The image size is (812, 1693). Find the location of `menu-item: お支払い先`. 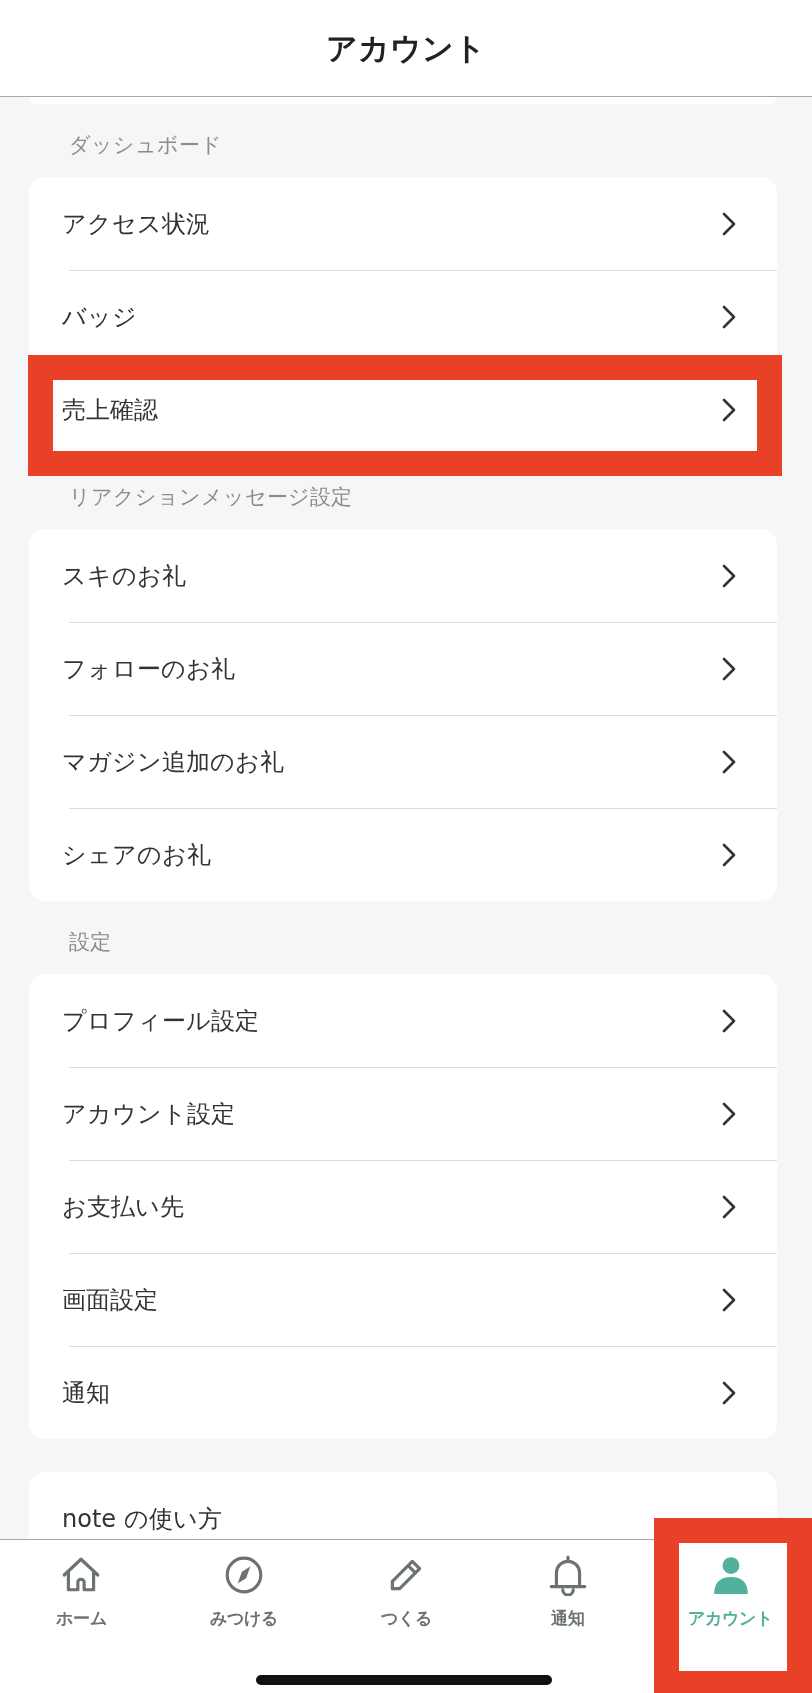

menu-item: お支払い先 is located at coordinates (403, 1206).